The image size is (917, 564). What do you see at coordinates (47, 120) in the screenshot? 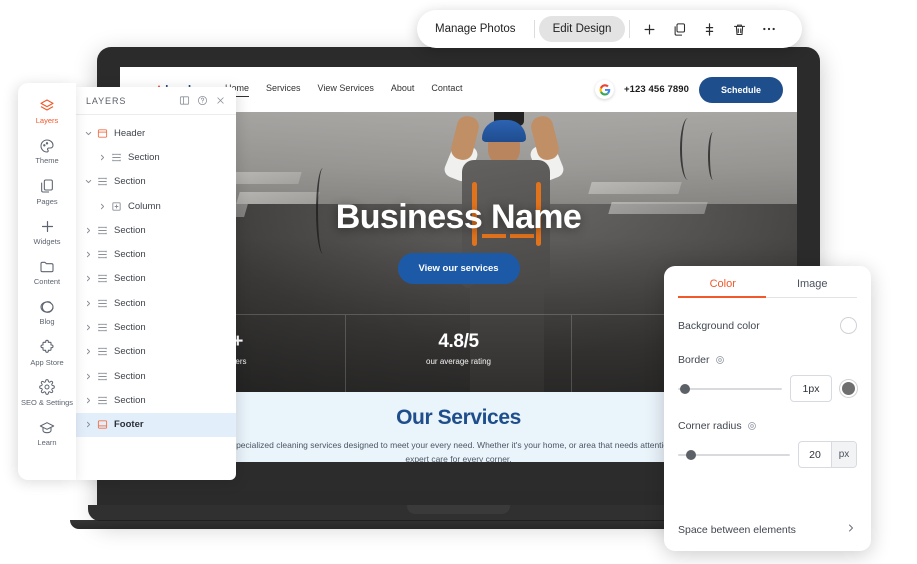
I see `sidebar-label: Layers` at bounding box center [47, 120].